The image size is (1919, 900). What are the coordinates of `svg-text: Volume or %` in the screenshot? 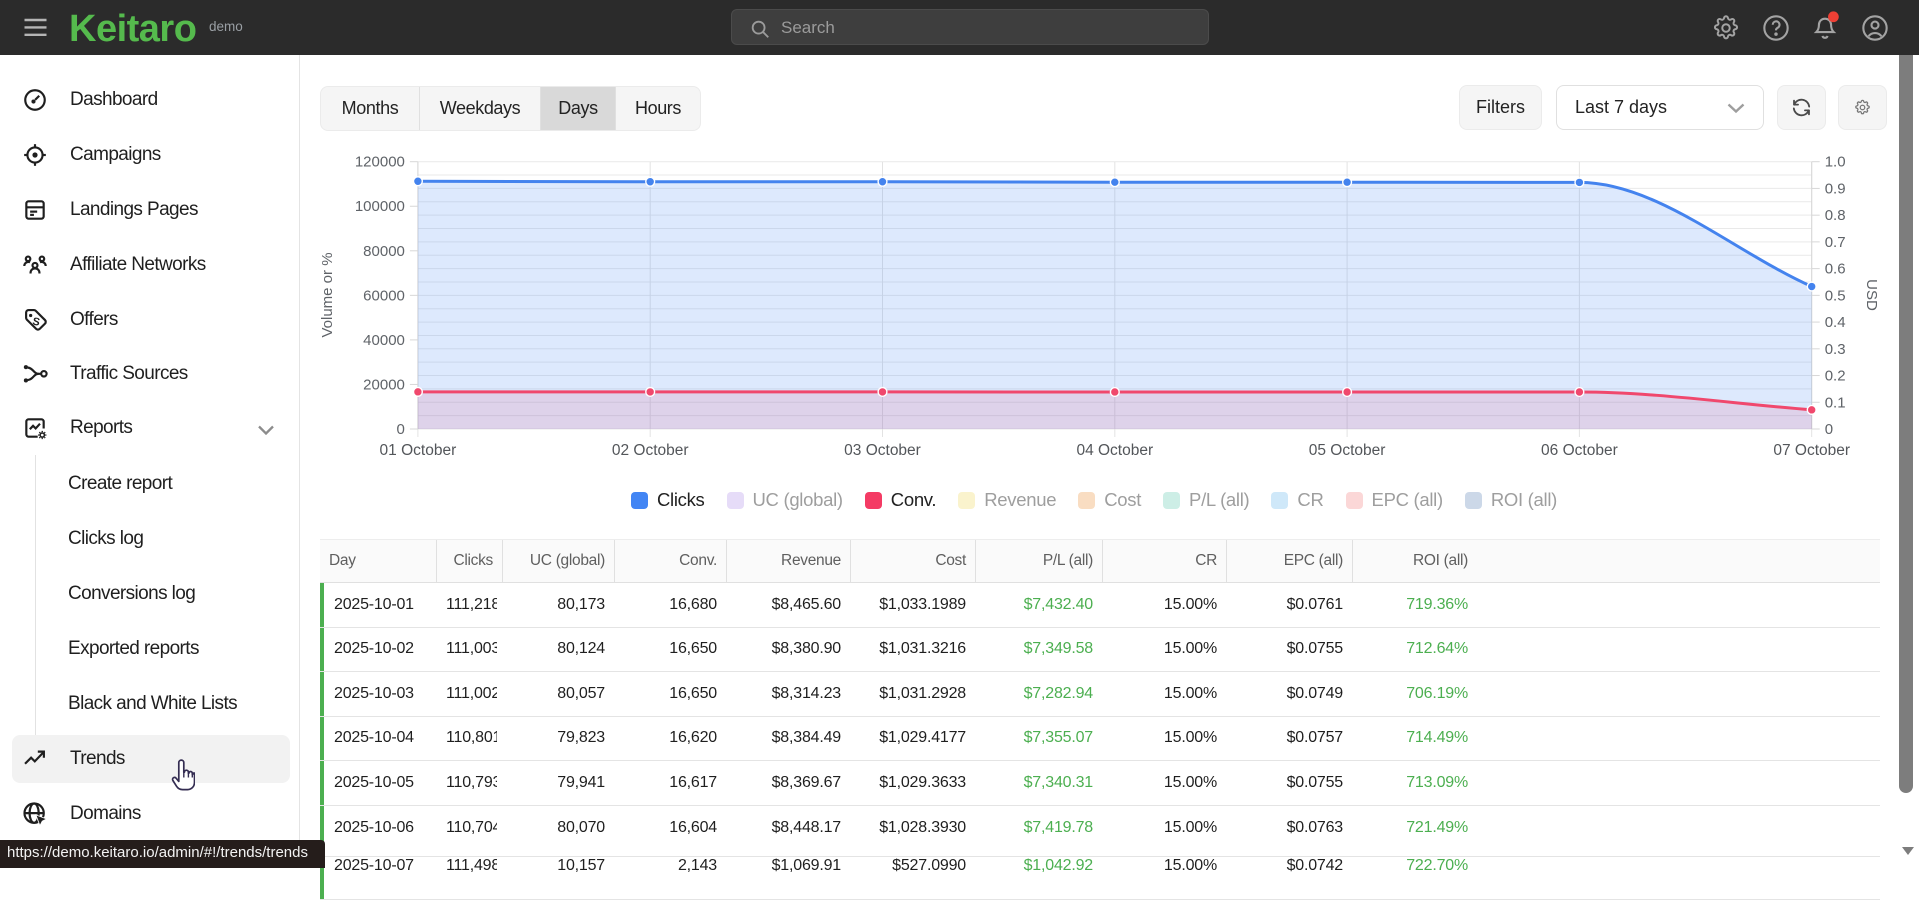 It's located at (327, 294).